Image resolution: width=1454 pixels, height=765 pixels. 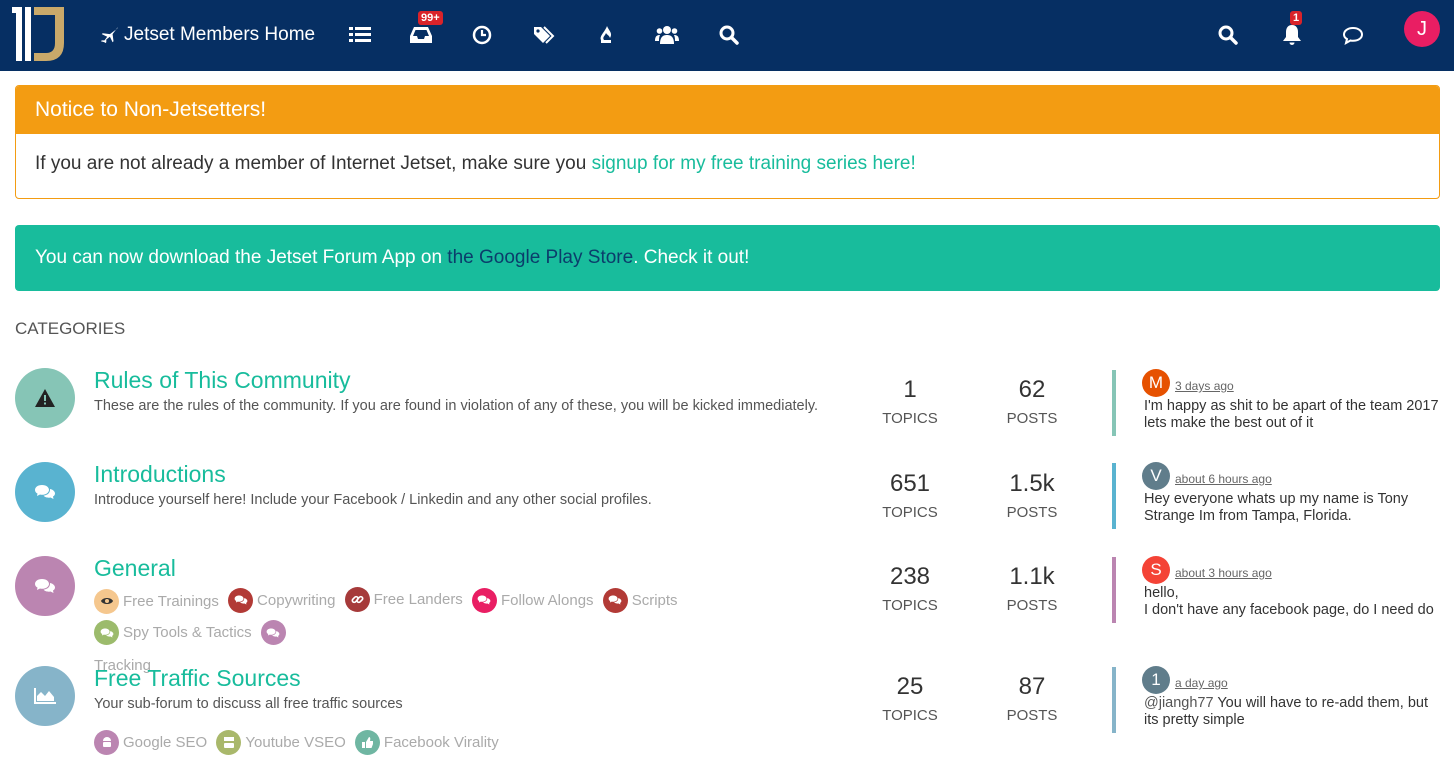 What do you see at coordinates (1179, 703) in the screenshot?
I see `user-mention: @jiangh77` at bounding box center [1179, 703].